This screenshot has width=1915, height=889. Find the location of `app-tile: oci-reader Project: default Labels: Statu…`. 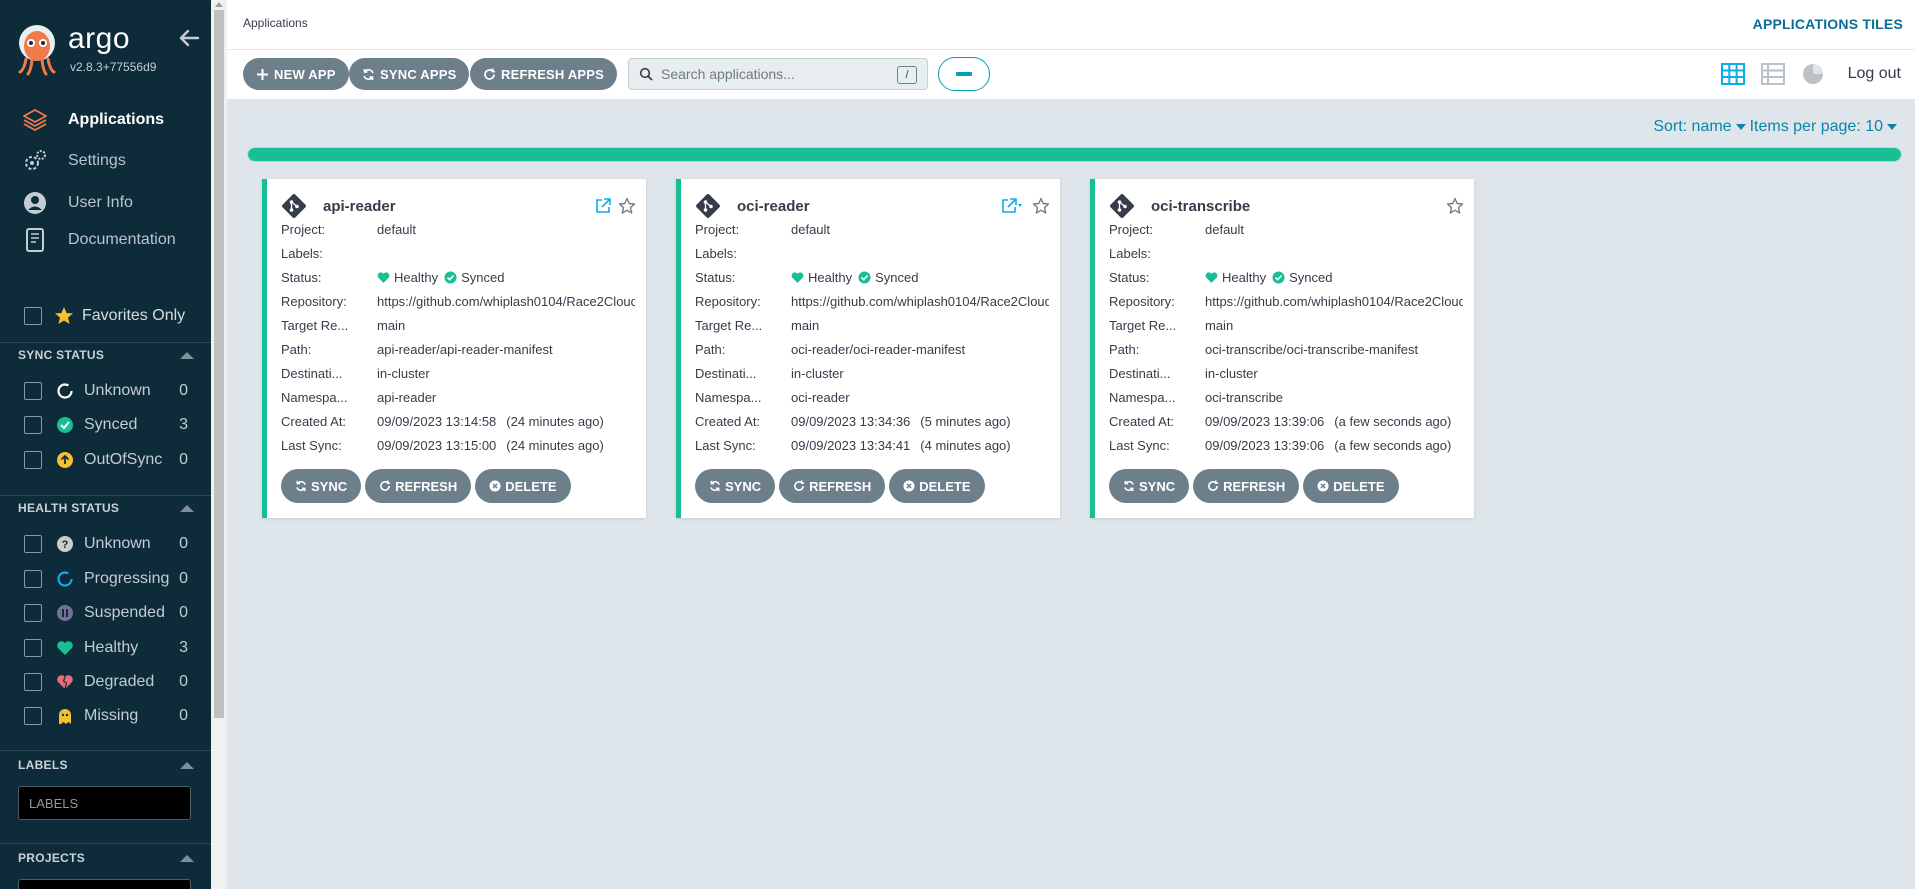

app-tile: oci-reader Project: default Labels: Statu… is located at coordinates (868, 348).